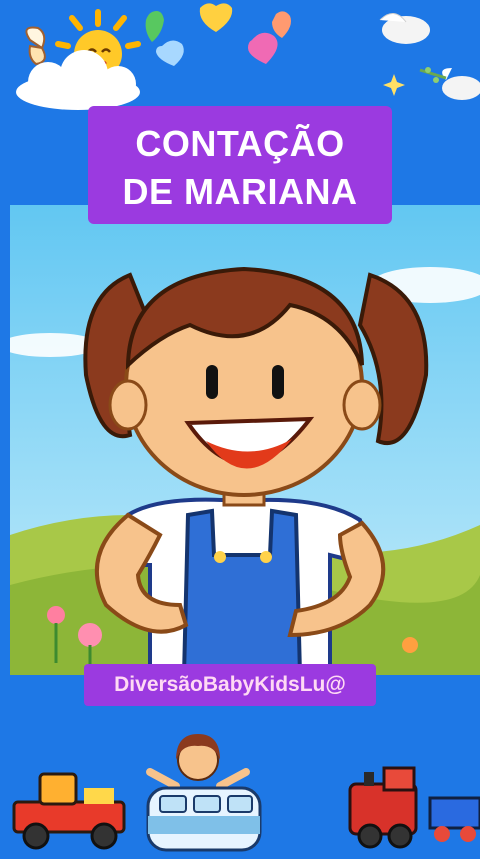 This screenshot has height=859, width=480. What do you see at coordinates (204, 819) in the screenshot?
I see `van-icon` at bounding box center [204, 819].